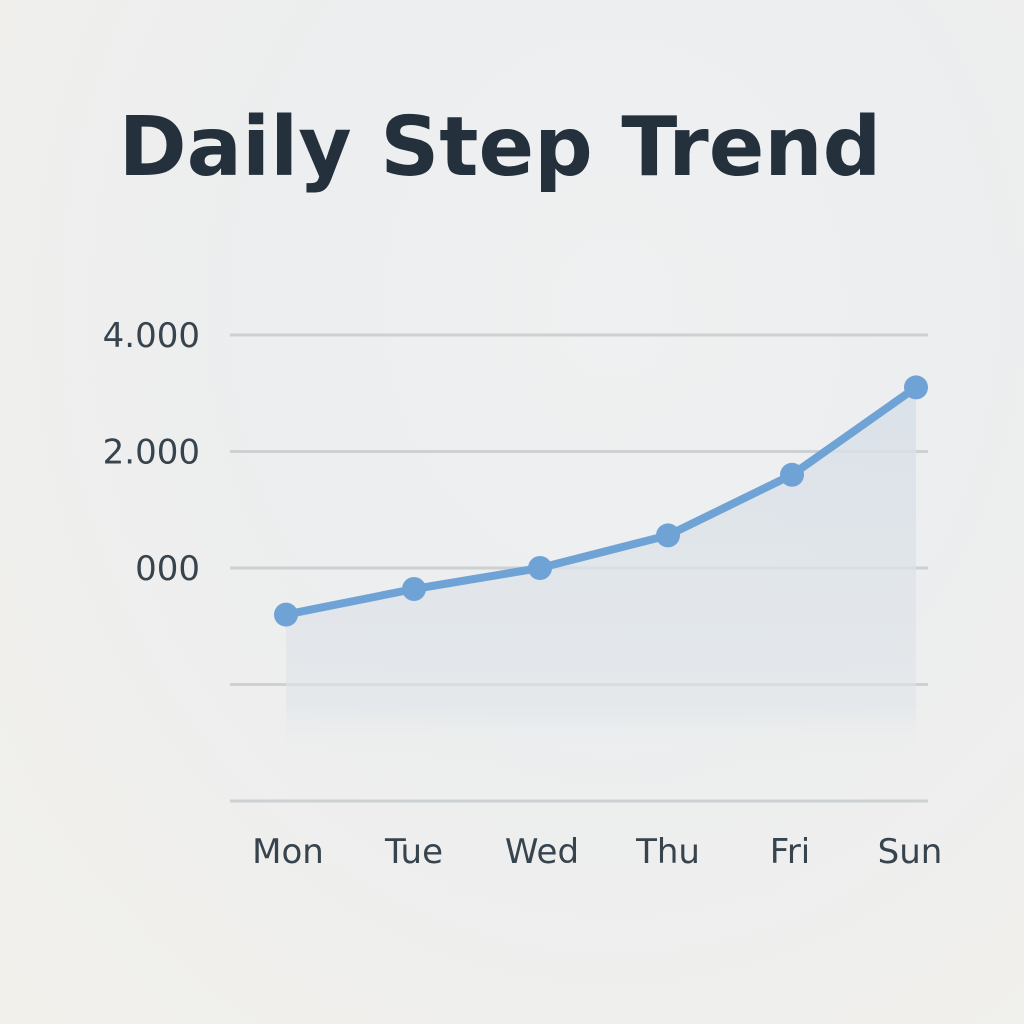 The image size is (1024, 1024). Describe the element at coordinates (288, 852) in the screenshot. I see `x-tick-label: Mon` at that location.